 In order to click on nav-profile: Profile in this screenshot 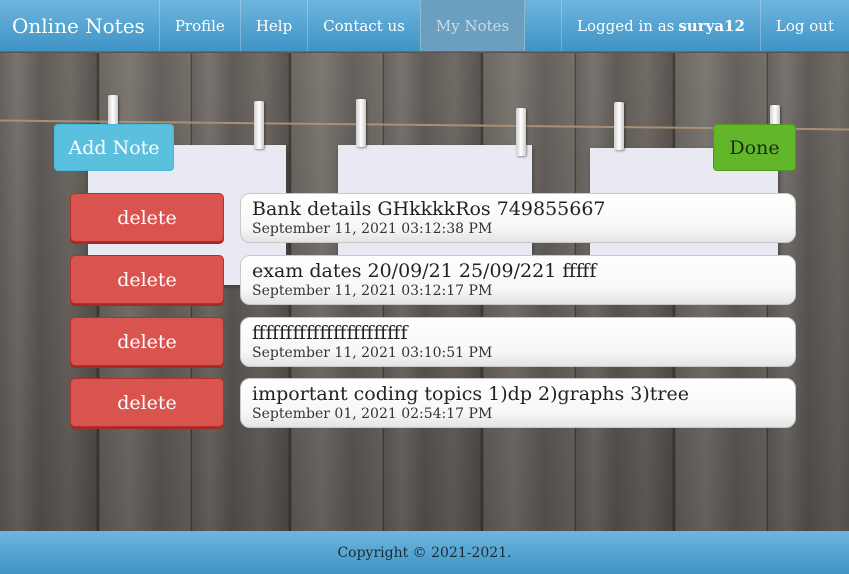, I will do `click(199, 25)`.